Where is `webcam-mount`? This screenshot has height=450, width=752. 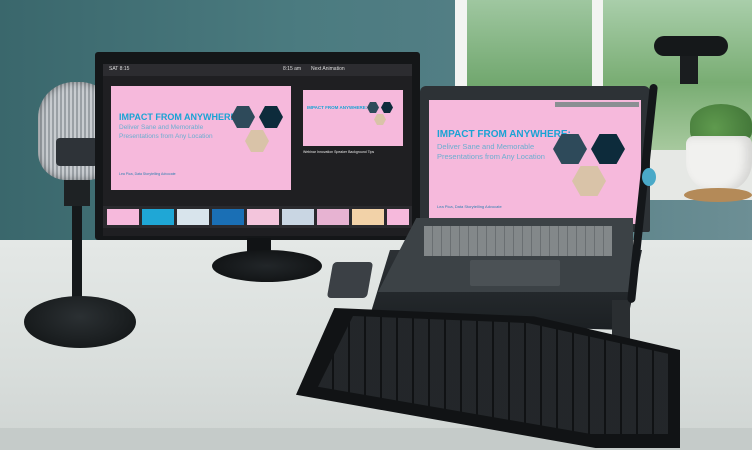
webcam-mount is located at coordinates (689, 70).